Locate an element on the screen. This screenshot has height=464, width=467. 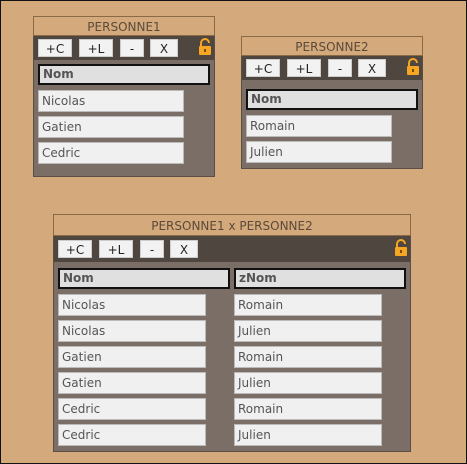
list-item: Nicolas is located at coordinates (111, 101).